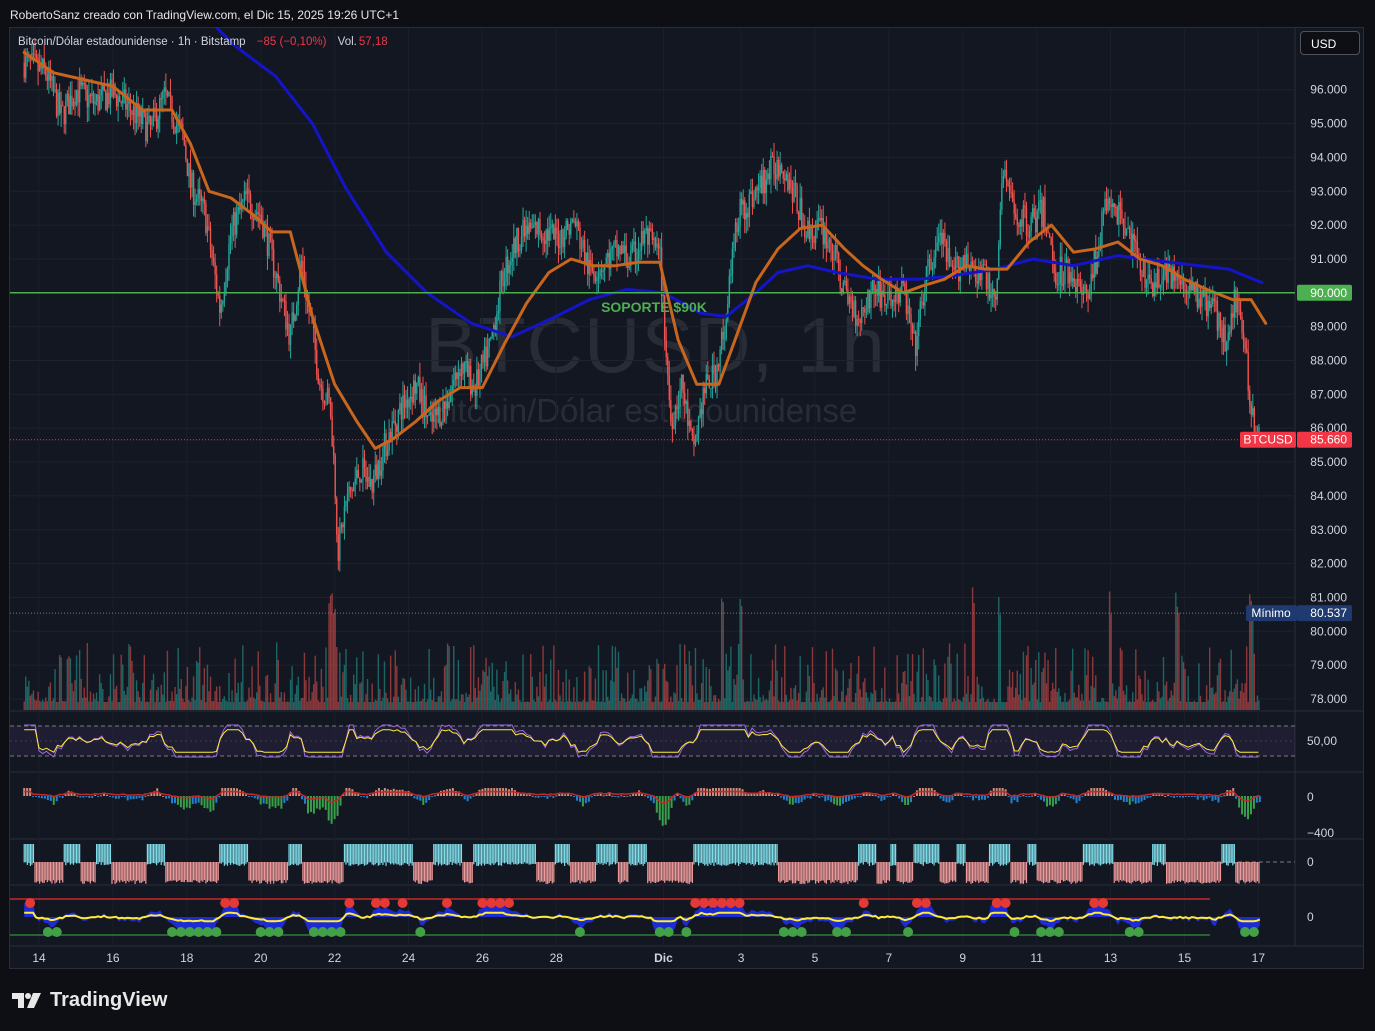  Describe the element at coordinates (1328, 496) in the screenshot. I see `price-tick-label: 84.000` at that location.